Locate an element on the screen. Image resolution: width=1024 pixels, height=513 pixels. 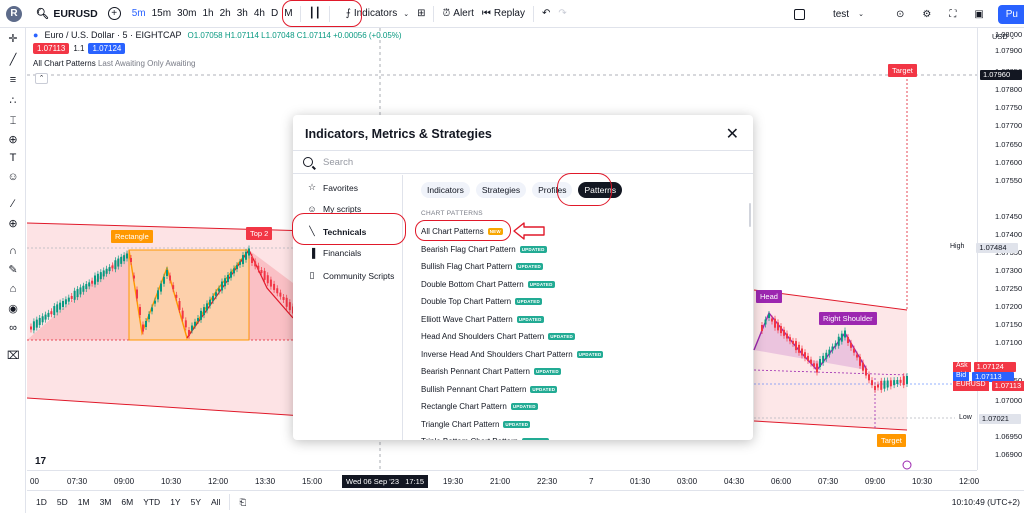
link-icon: ∞ is located at coordinates (13, 328).